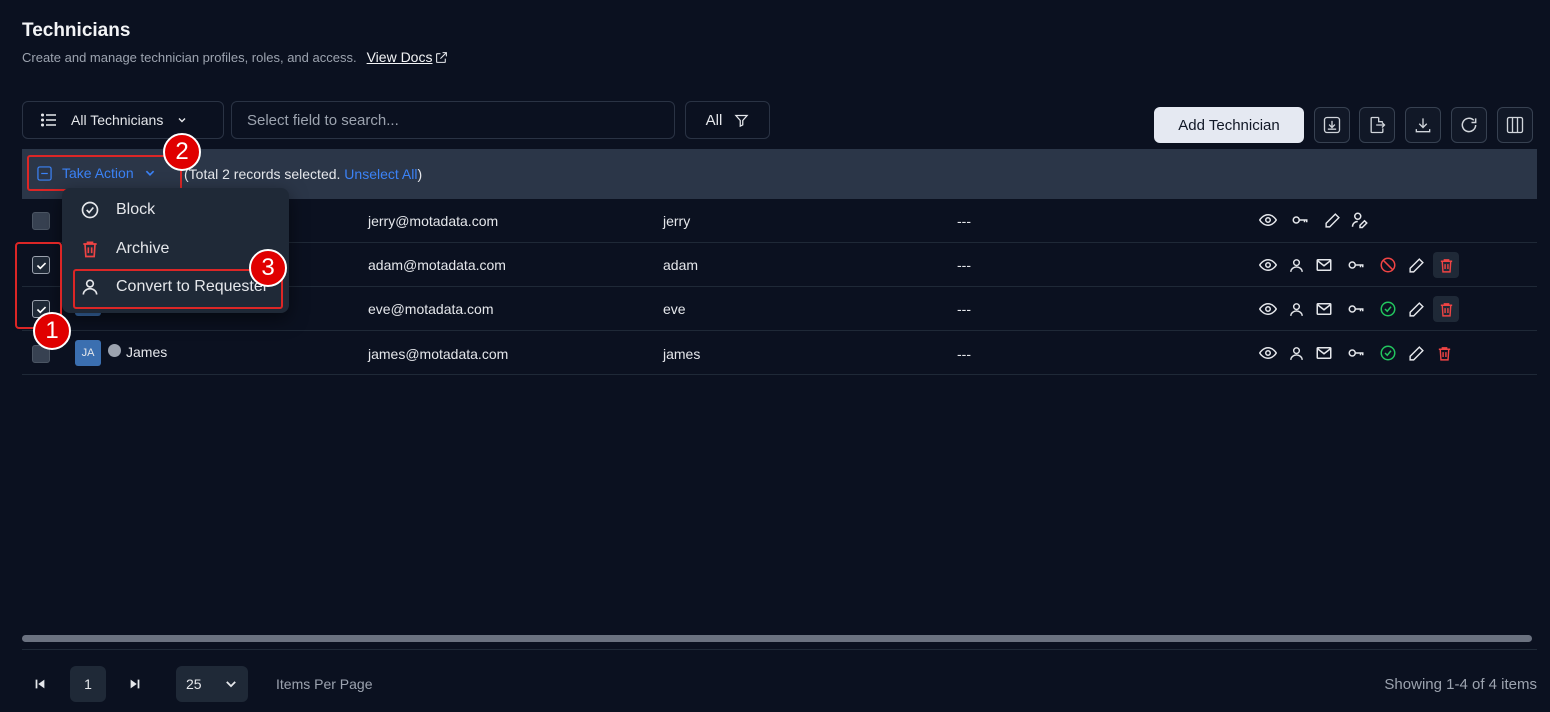  I want to click on row-username: jerry, so click(677, 221).